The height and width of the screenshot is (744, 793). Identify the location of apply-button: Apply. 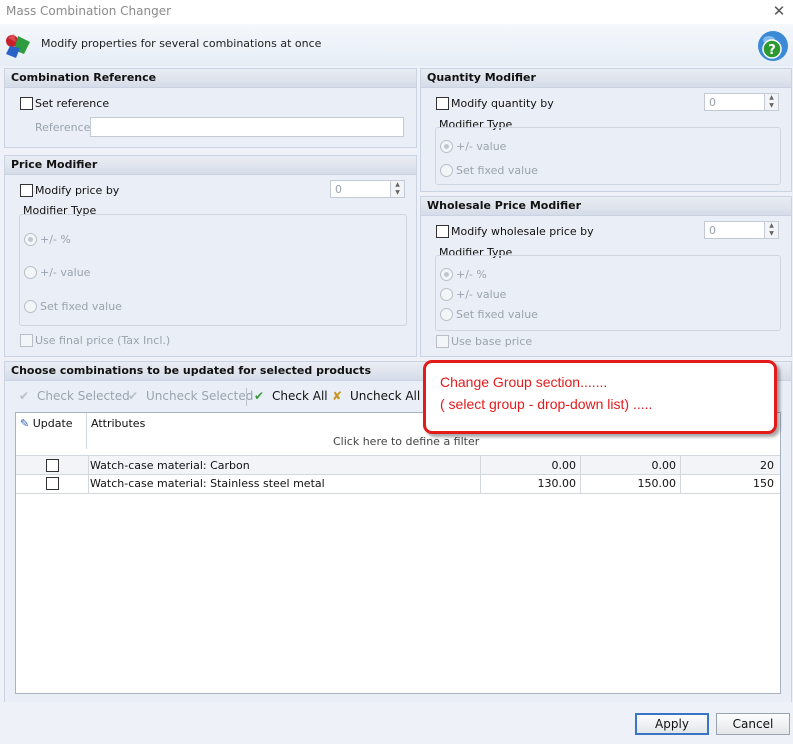
(672, 724).